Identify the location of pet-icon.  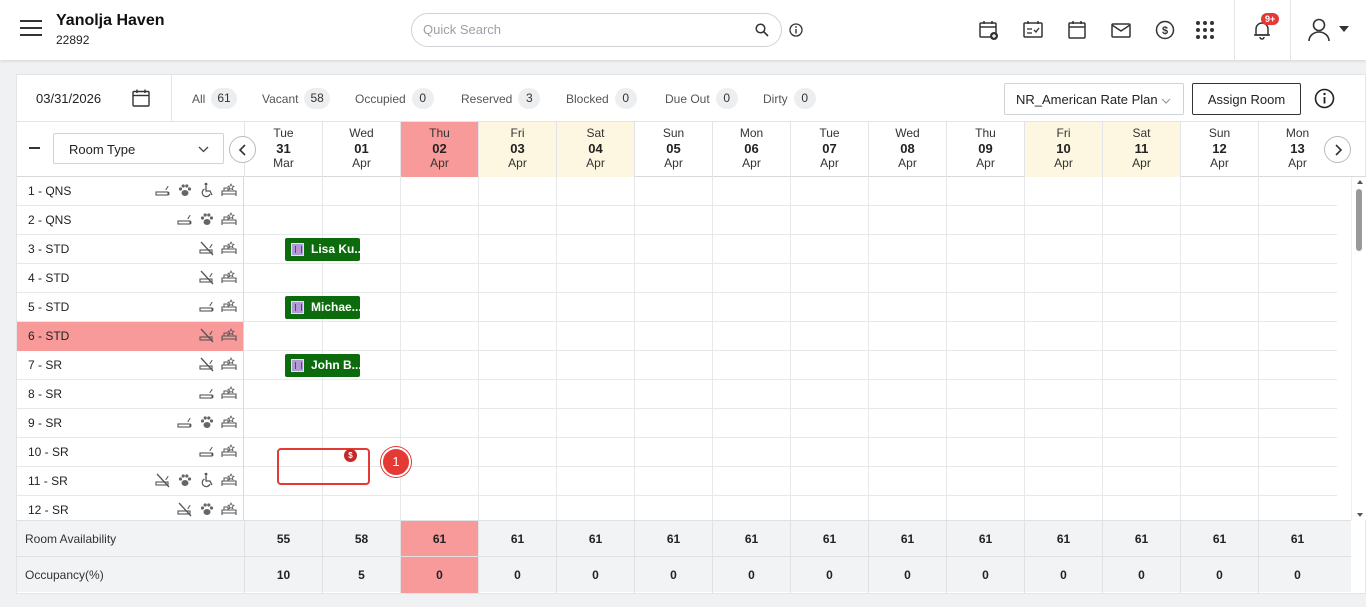
(207, 220).